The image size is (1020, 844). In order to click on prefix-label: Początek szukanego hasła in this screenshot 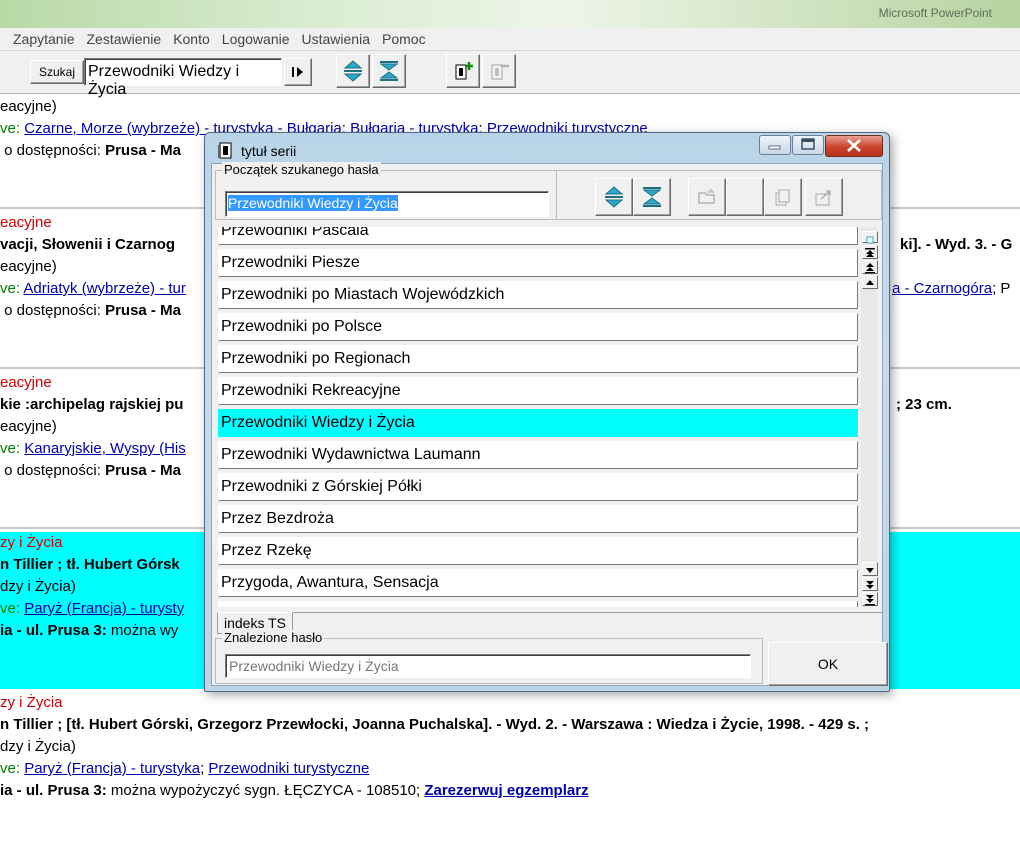, I will do `click(301, 169)`.